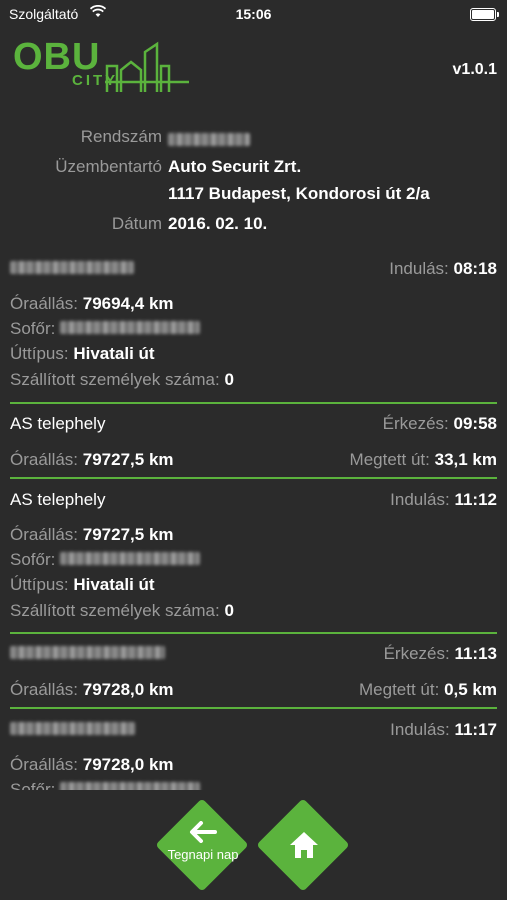 The image size is (507, 900). Describe the element at coordinates (147, 66) in the screenshot. I see `skyline-icon` at that location.